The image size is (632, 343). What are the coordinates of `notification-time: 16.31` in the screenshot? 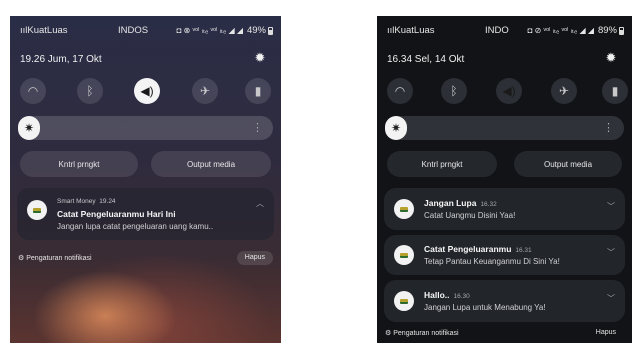 It's located at (523, 250).